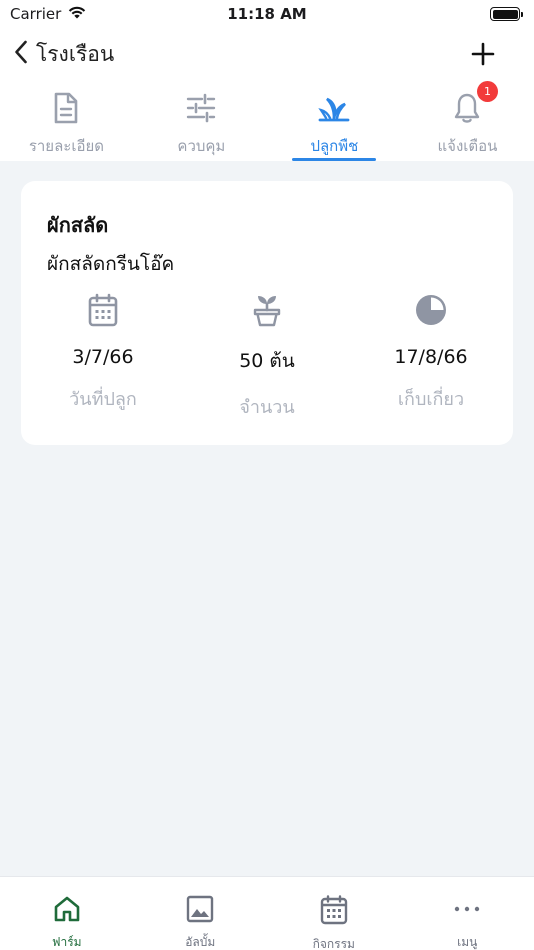 The image size is (534, 950). I want to click on navigation-bar: โรงเรือน, so click(267, 54).